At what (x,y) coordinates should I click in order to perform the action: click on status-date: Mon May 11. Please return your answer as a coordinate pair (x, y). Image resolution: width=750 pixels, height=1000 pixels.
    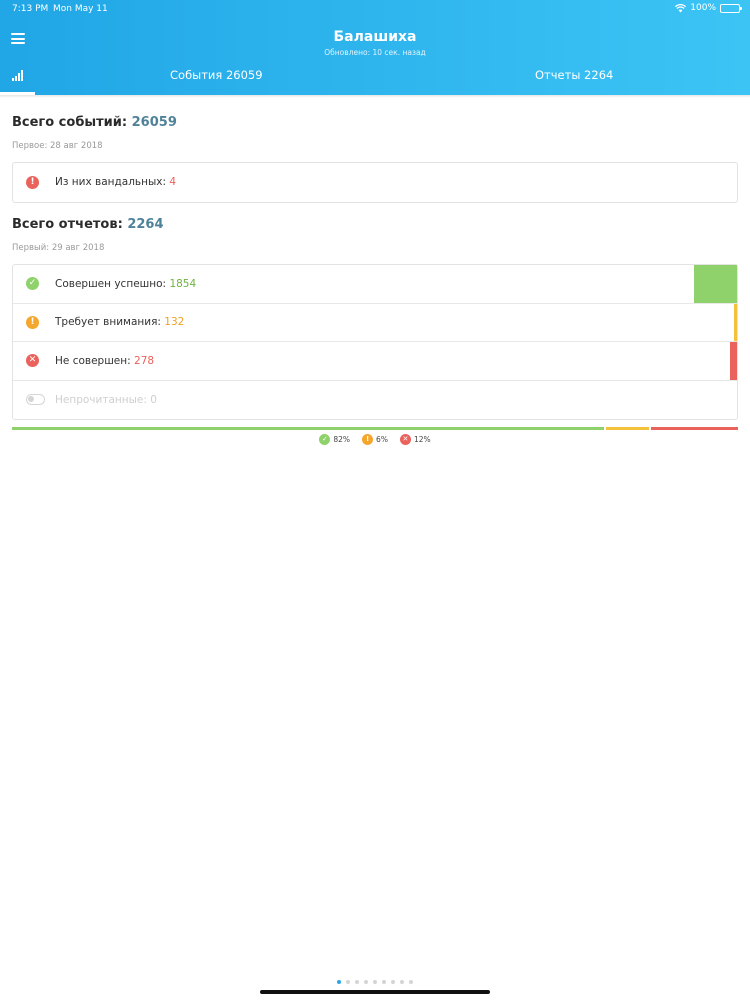
    Looking at the image, I should click on (80, 9).